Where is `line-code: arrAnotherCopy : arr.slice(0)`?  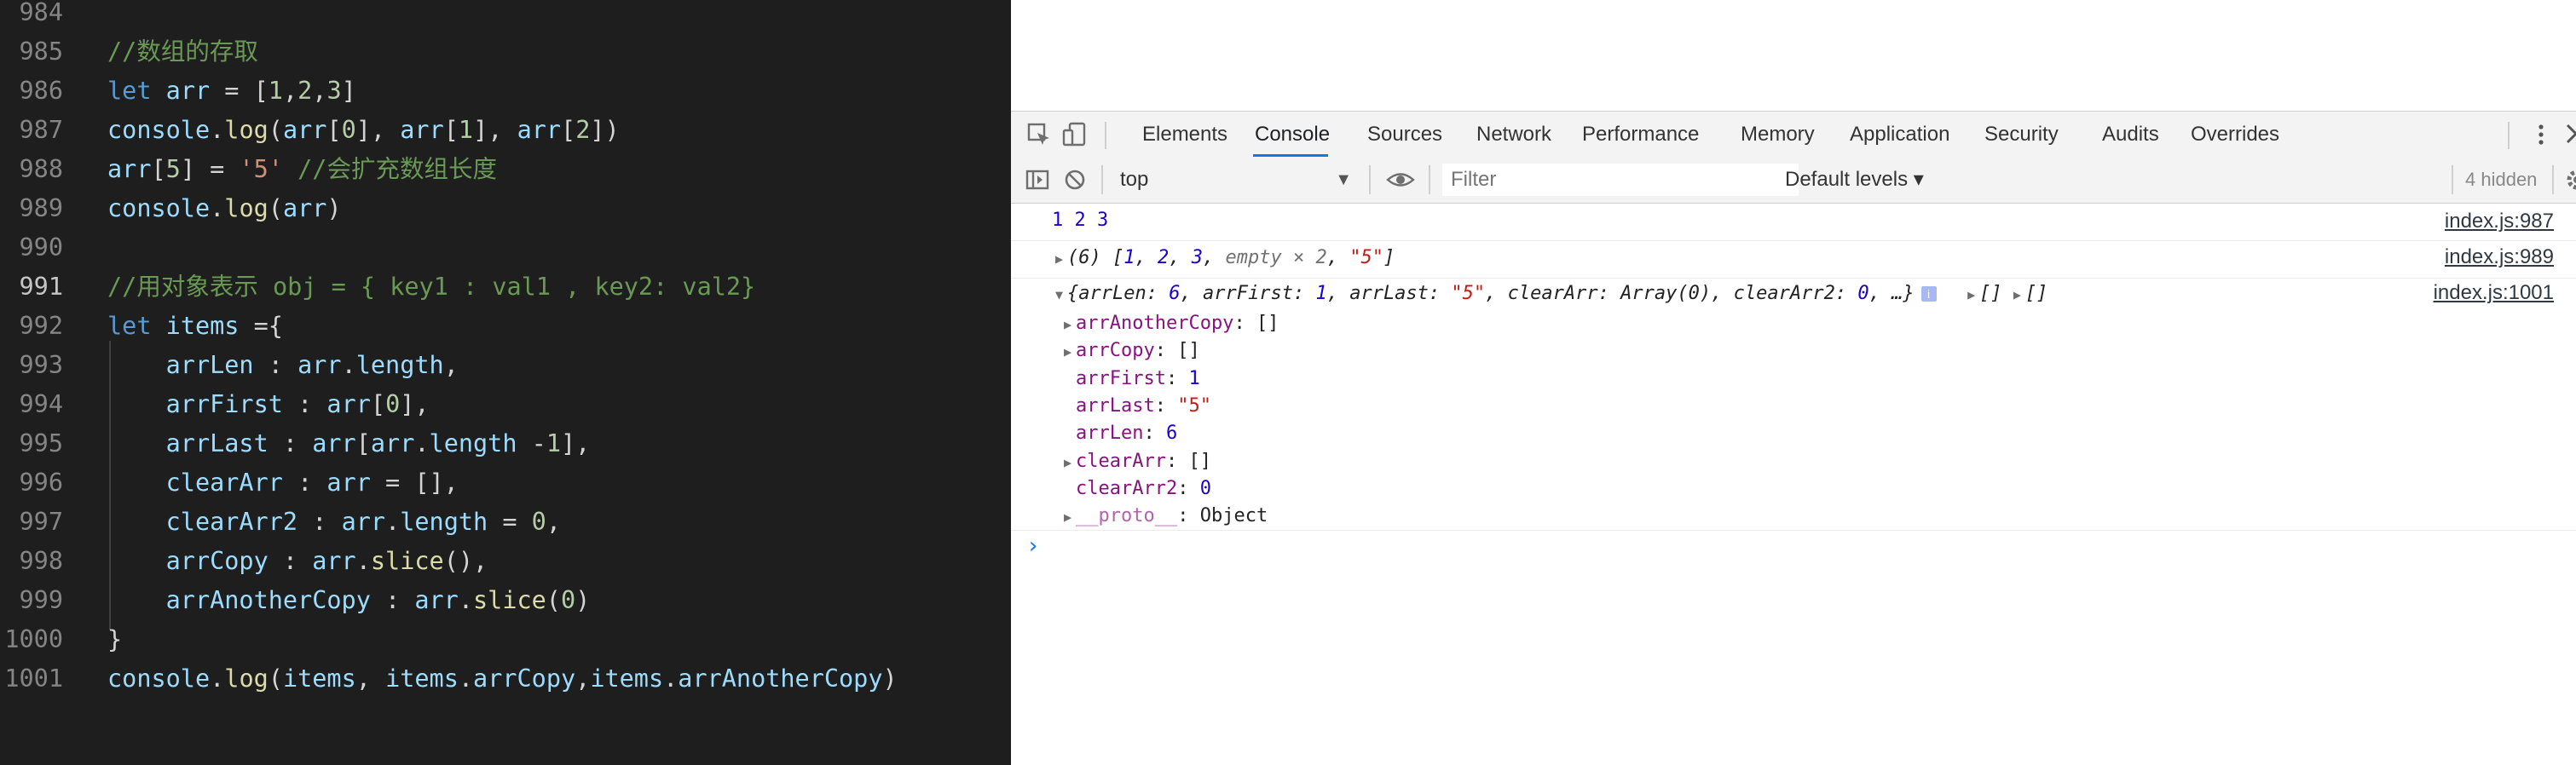
line-code: arrAnotherCopy : arr.slice(0) is located at coordinates (349, 600).